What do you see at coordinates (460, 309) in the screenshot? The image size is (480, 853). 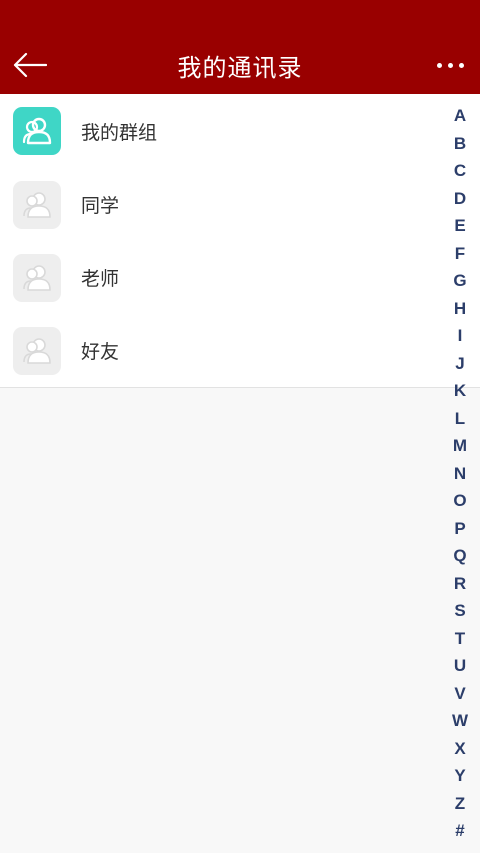 I see `index-letter-h: H` at bounding box center [460, 309].